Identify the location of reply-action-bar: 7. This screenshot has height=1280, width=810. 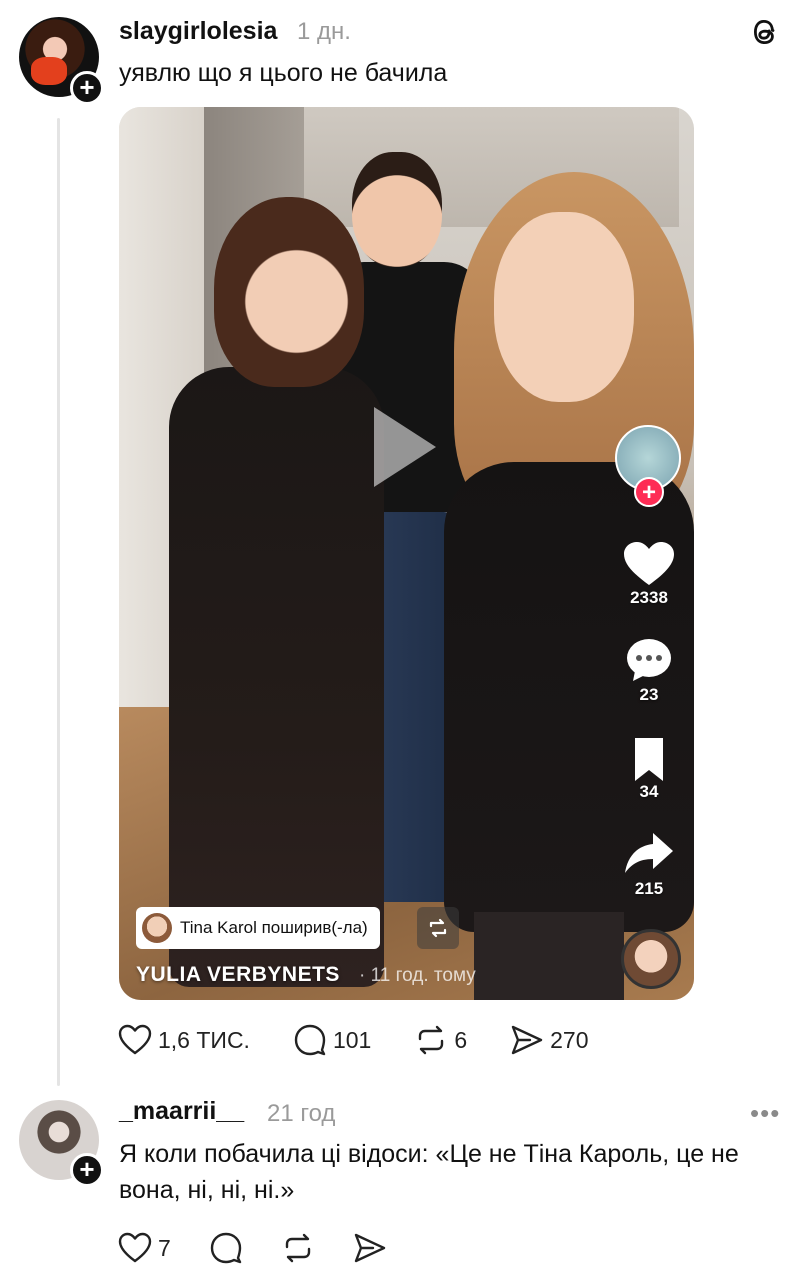
(271, 1248).